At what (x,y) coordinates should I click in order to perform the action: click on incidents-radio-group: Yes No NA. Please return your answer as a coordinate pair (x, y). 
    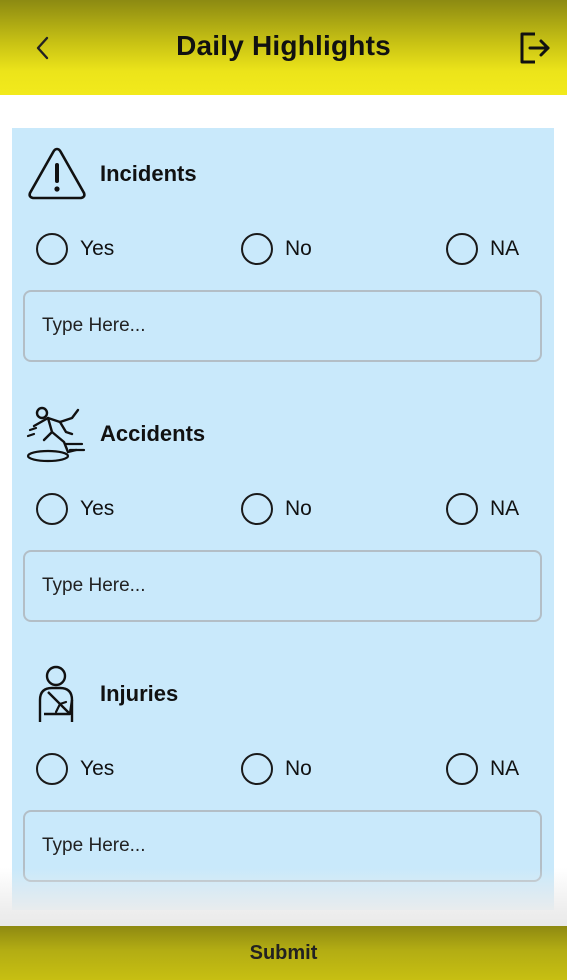
    Looking at the image, I should click on (286, 249).